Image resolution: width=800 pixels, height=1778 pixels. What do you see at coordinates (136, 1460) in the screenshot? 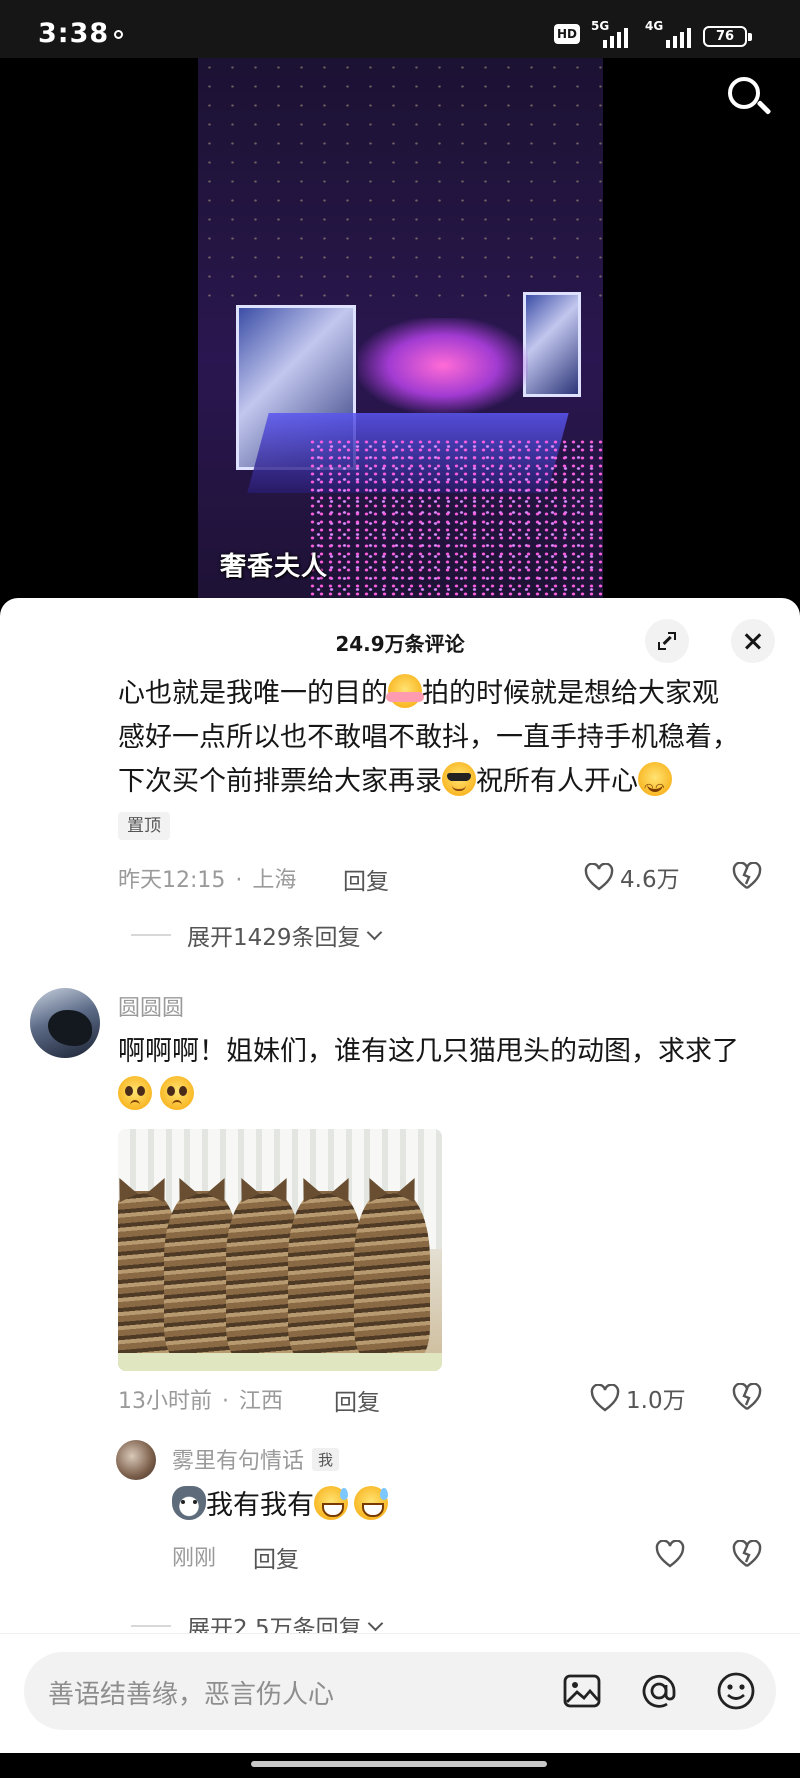
I see `reply-avatar` at bounding box center [136, 1460].